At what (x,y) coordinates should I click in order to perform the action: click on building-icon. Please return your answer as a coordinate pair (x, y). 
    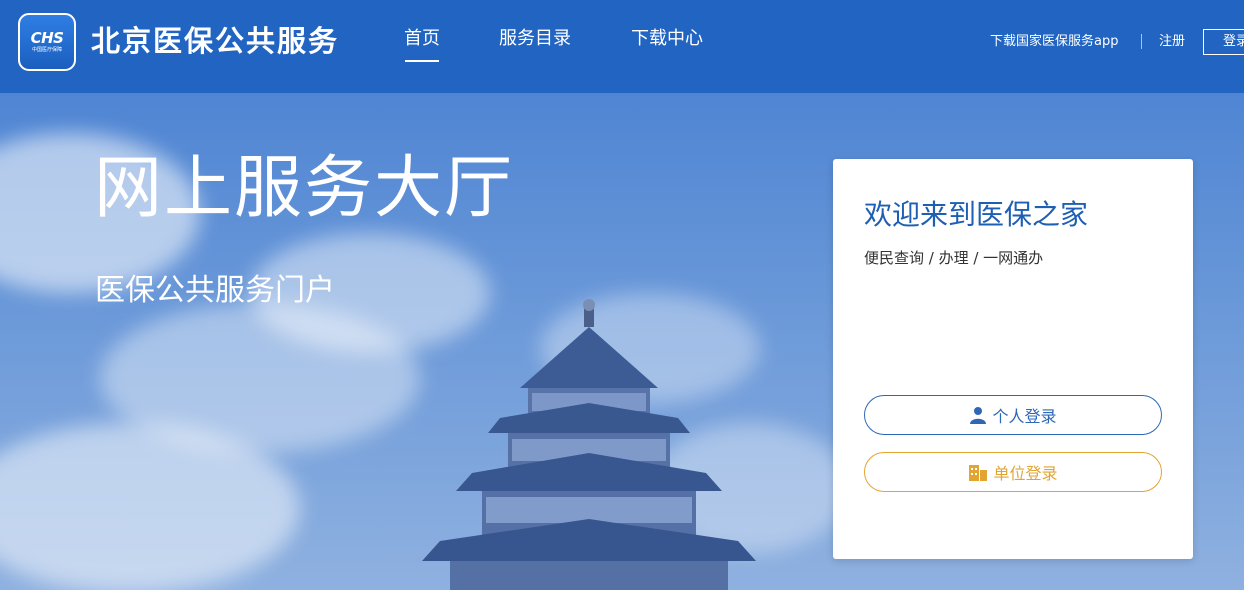
    Looking at the image, I should click on (978, 473).